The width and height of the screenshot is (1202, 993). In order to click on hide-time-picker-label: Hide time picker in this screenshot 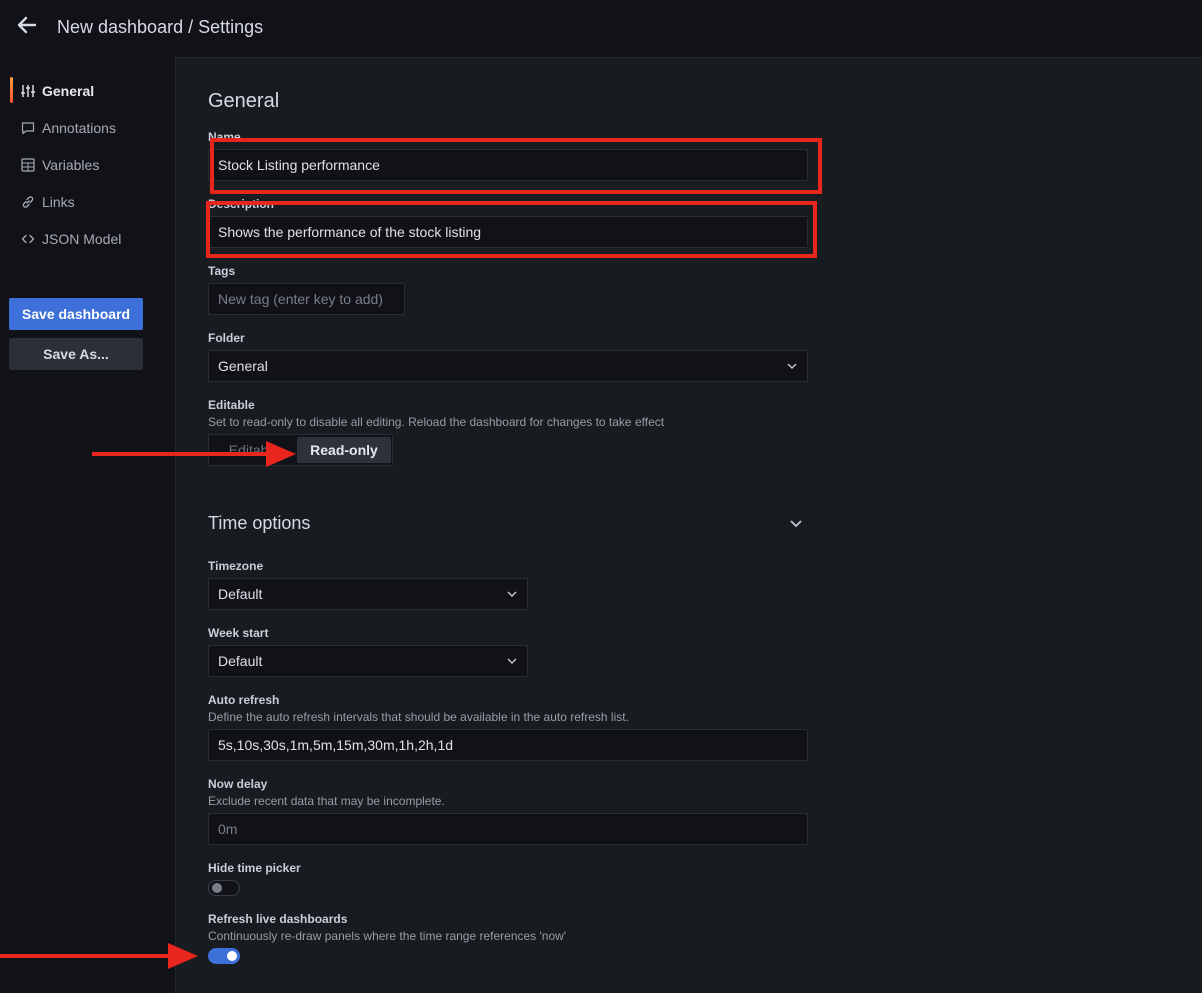, I will do `click(254, 868)`.